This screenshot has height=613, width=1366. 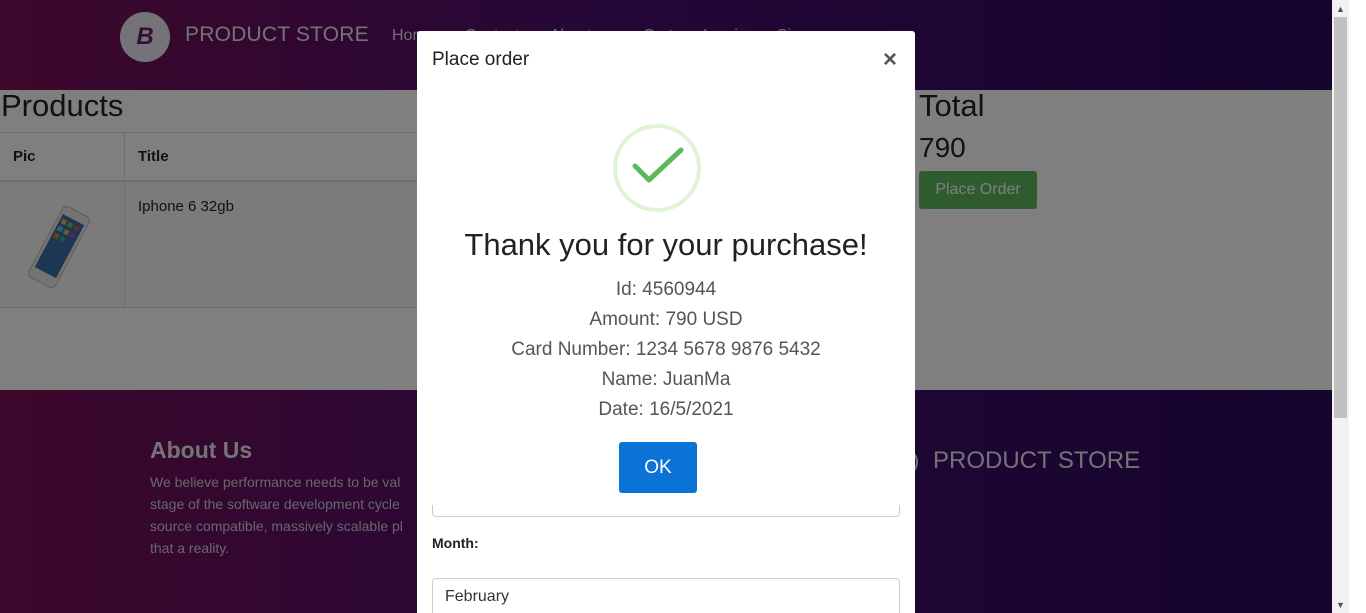 What do you see at coordinates (658, 165) in the screenshot?
I see `checkmark-icon` at bounding box center [658, 165].